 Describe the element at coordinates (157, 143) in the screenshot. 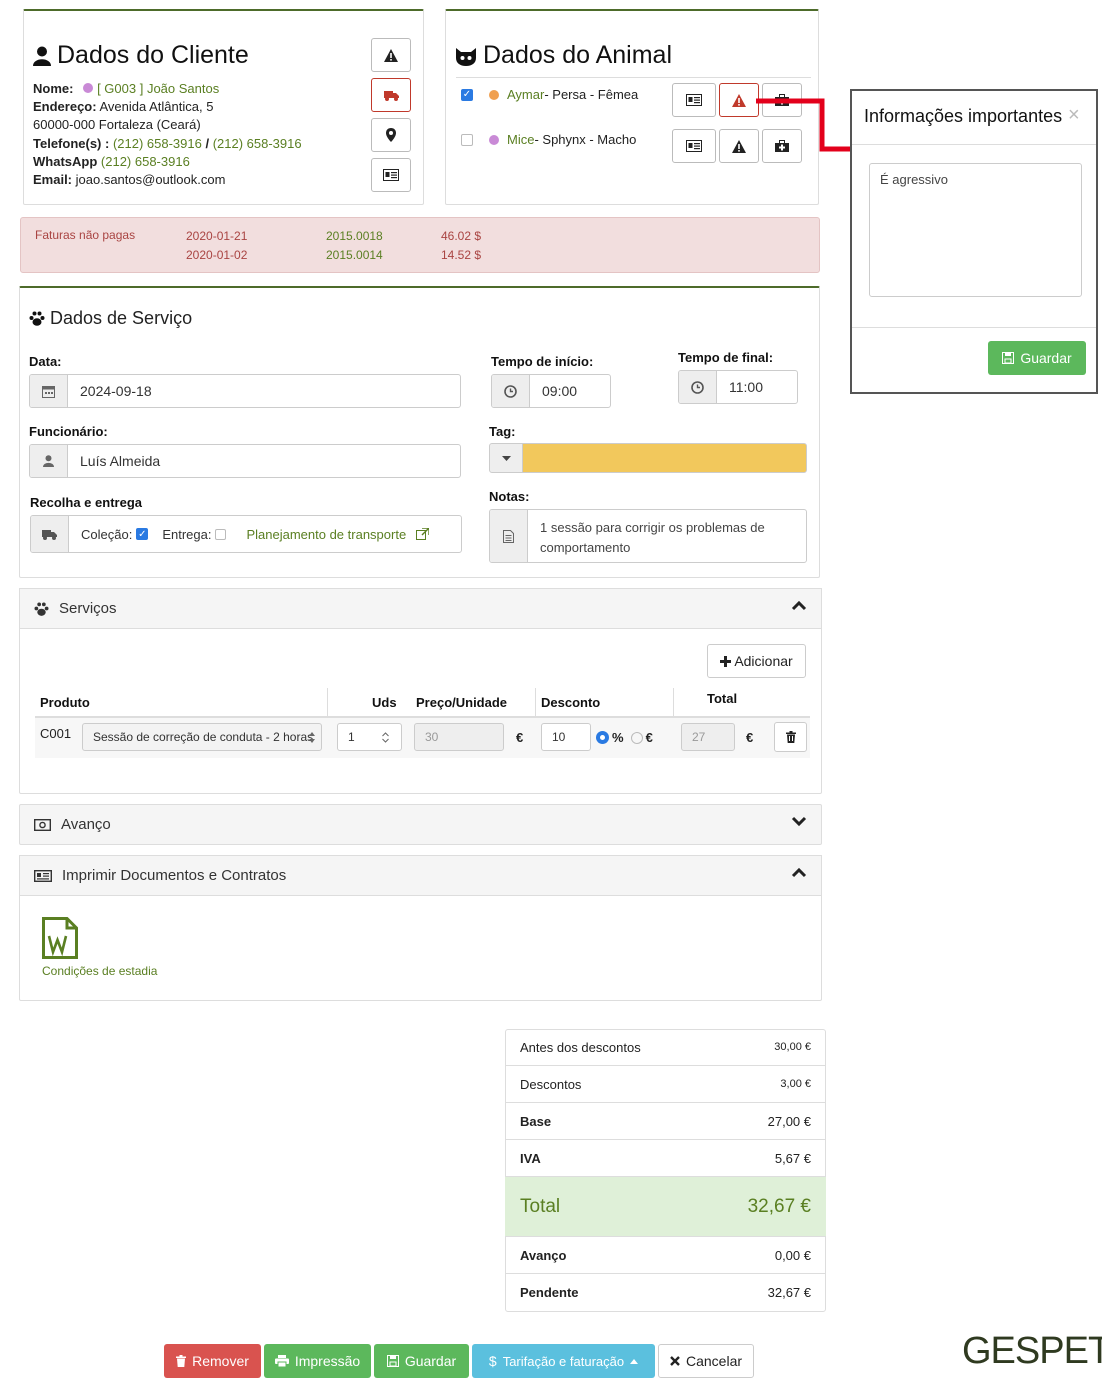

I see `phone-link-1: (212) 658-3916` at that location.